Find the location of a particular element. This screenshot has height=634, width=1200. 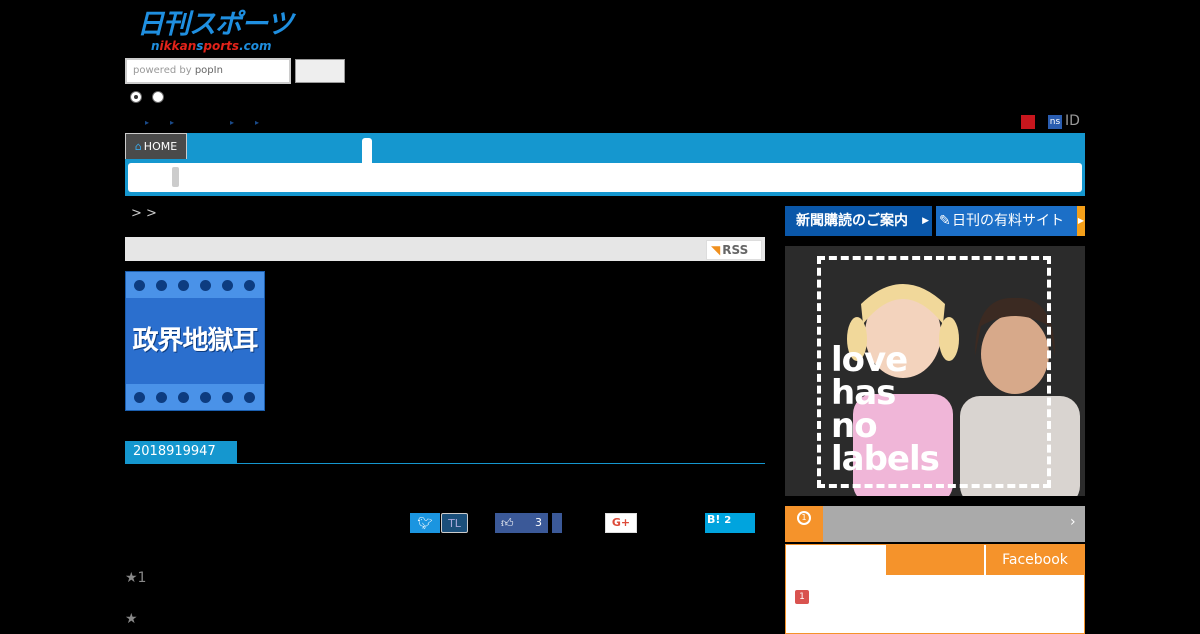

thumb-caption: 政界地獄耳 is located at coordinates (195, 341).